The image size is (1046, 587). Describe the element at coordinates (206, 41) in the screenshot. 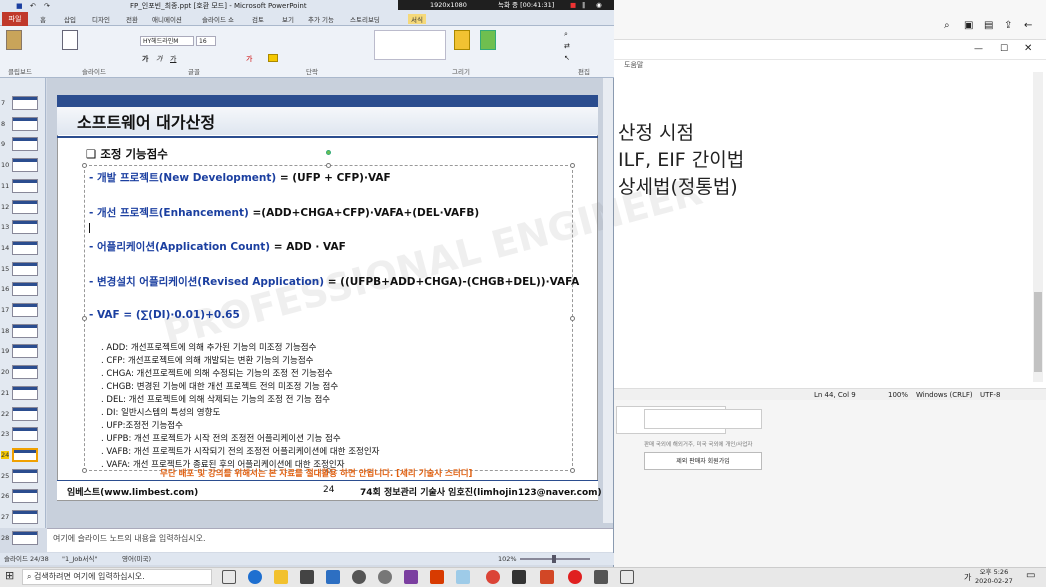

I see `font-size-select: 16` at that location.